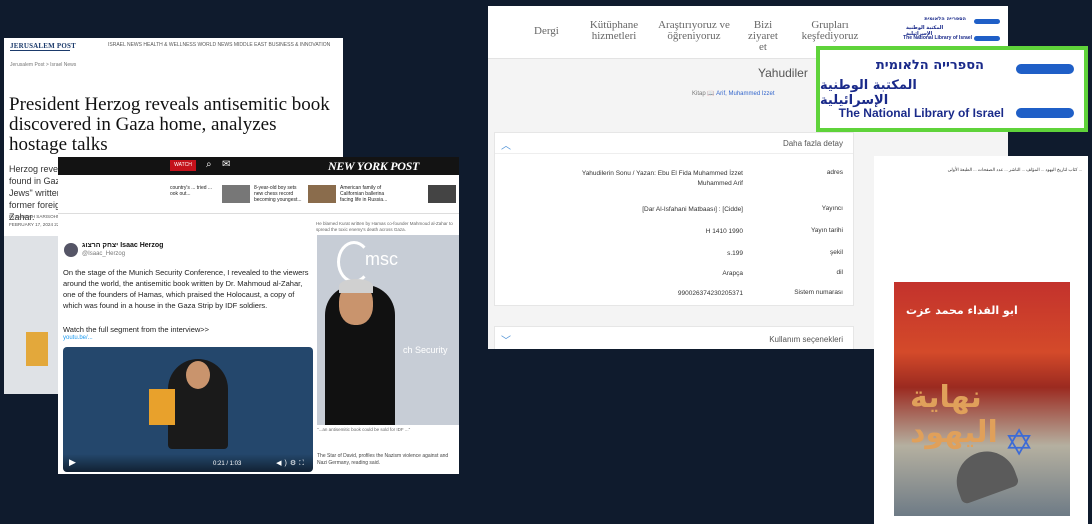  What do you see at coordinates (929, 65) in the screenshot?
I see `logo-hebrew: הספרייה הלאומית` at bounding box center [929, 65].